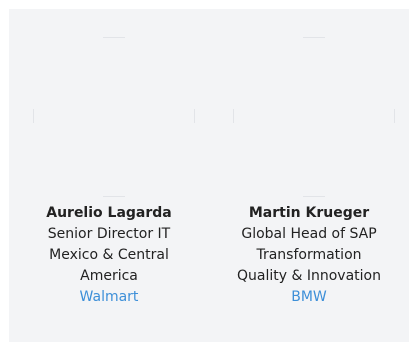  I want to click on speaker-title-line: Transformation, so click(309, 255).